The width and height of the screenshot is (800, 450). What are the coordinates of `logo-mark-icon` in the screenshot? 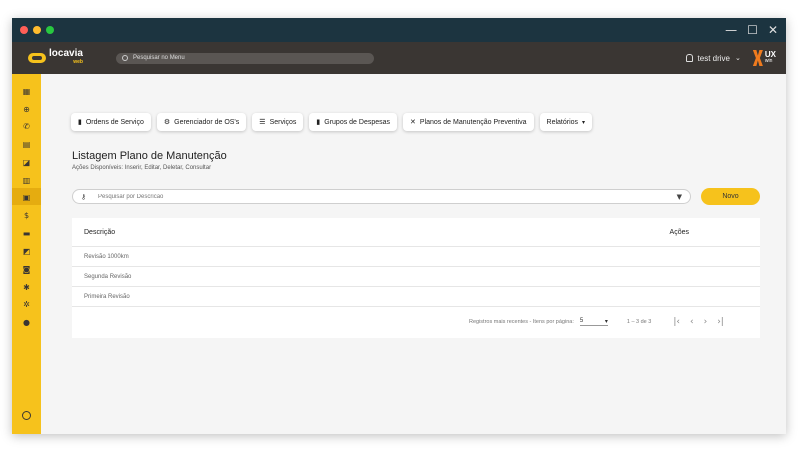 It's located at (37, 58).